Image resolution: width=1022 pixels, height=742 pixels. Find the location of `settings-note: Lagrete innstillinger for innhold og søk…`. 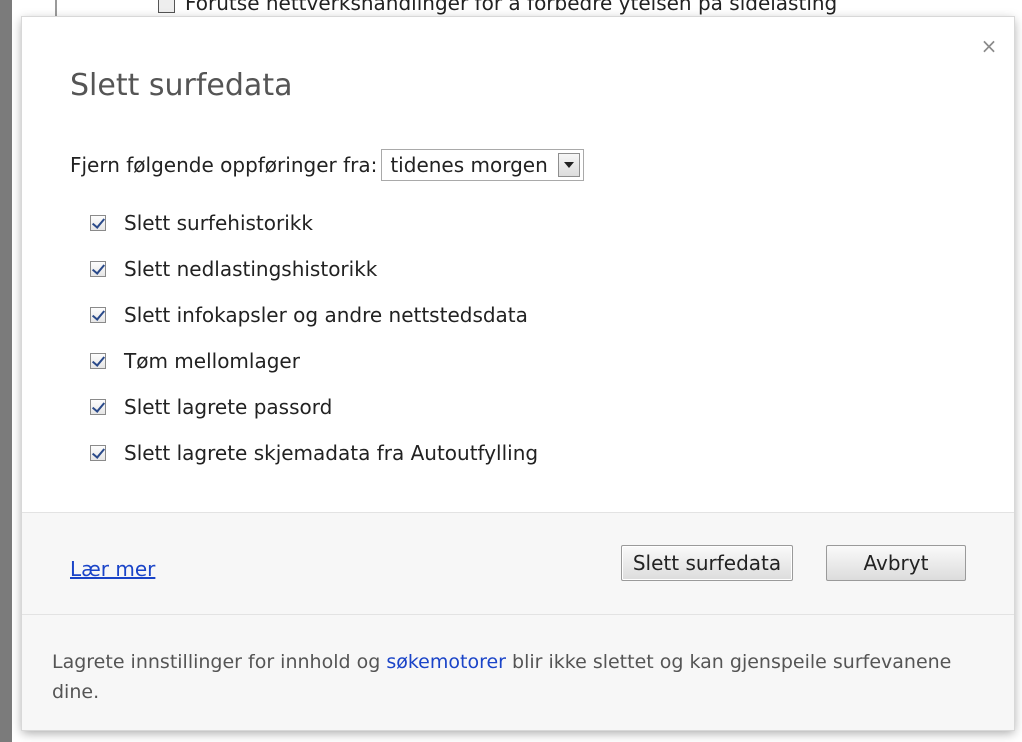

settings-note: Lagrete innstillinger for innhold og søk… is located at coordinates (502, 677).